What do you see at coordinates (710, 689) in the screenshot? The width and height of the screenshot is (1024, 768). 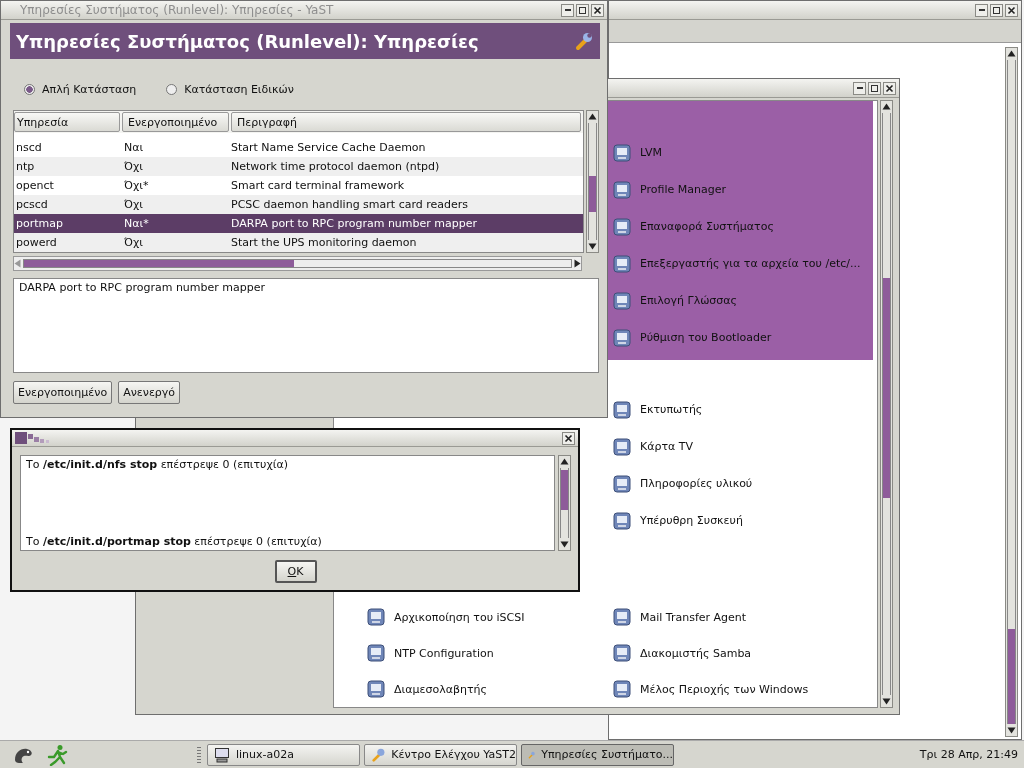 I see `module-item: Μέλος Περιοχής των Windows` at bounding box center [710, 689].